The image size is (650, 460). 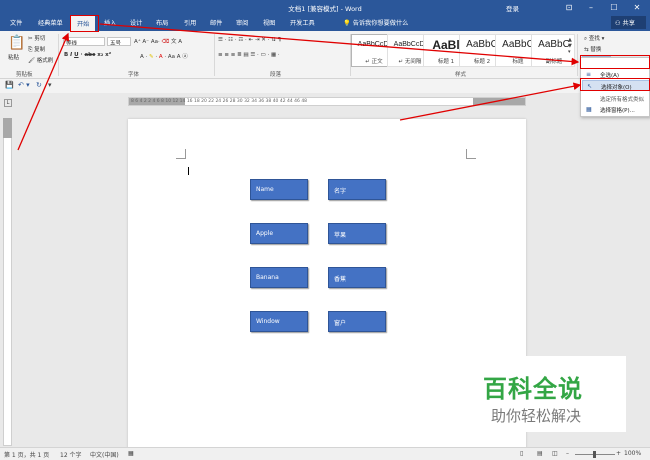 I want to click on replace-label: 替换, so click(x=596, y=50).